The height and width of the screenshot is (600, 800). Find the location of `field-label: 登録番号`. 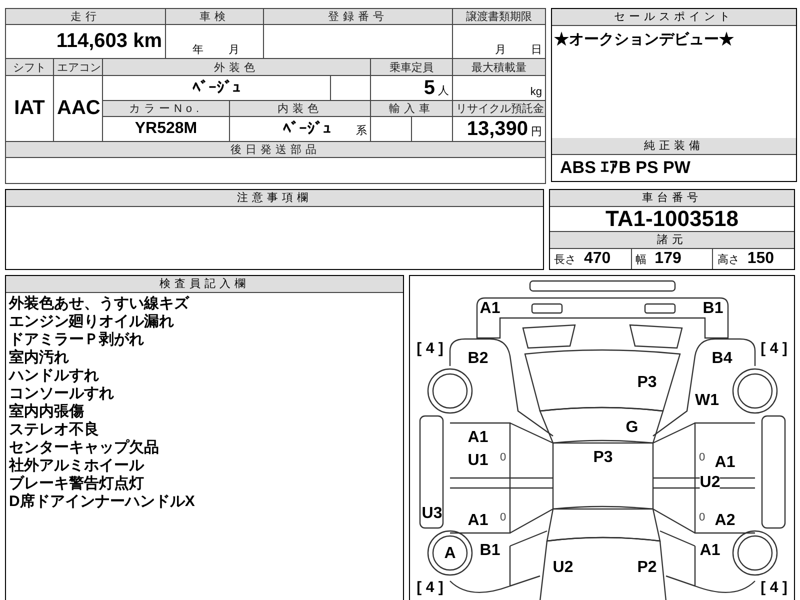

field-label: 登録番号 is located at coordinates (358, 16).